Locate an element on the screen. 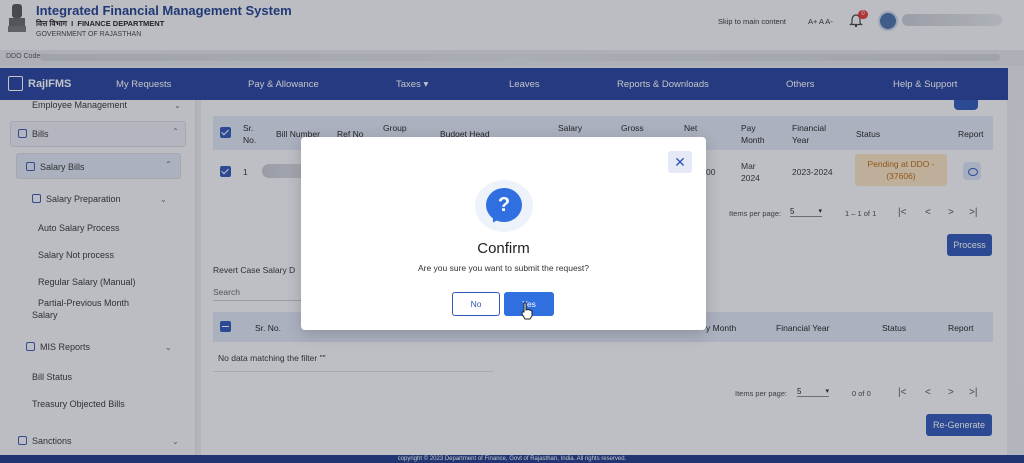 The height and width of the screenshot is (463, 1024). close-icon: ✕ is located at coordinates (680, 162).